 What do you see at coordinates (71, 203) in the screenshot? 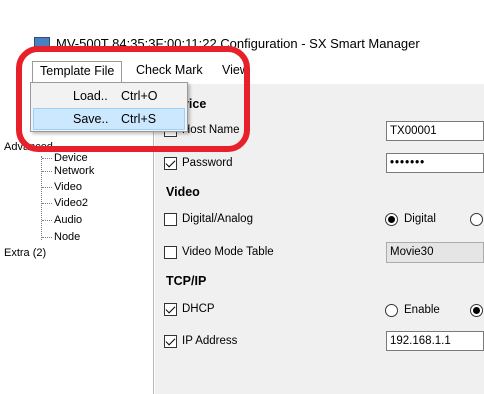
I see `tree-item-video2: Video2` at bounding box center [71, 203].